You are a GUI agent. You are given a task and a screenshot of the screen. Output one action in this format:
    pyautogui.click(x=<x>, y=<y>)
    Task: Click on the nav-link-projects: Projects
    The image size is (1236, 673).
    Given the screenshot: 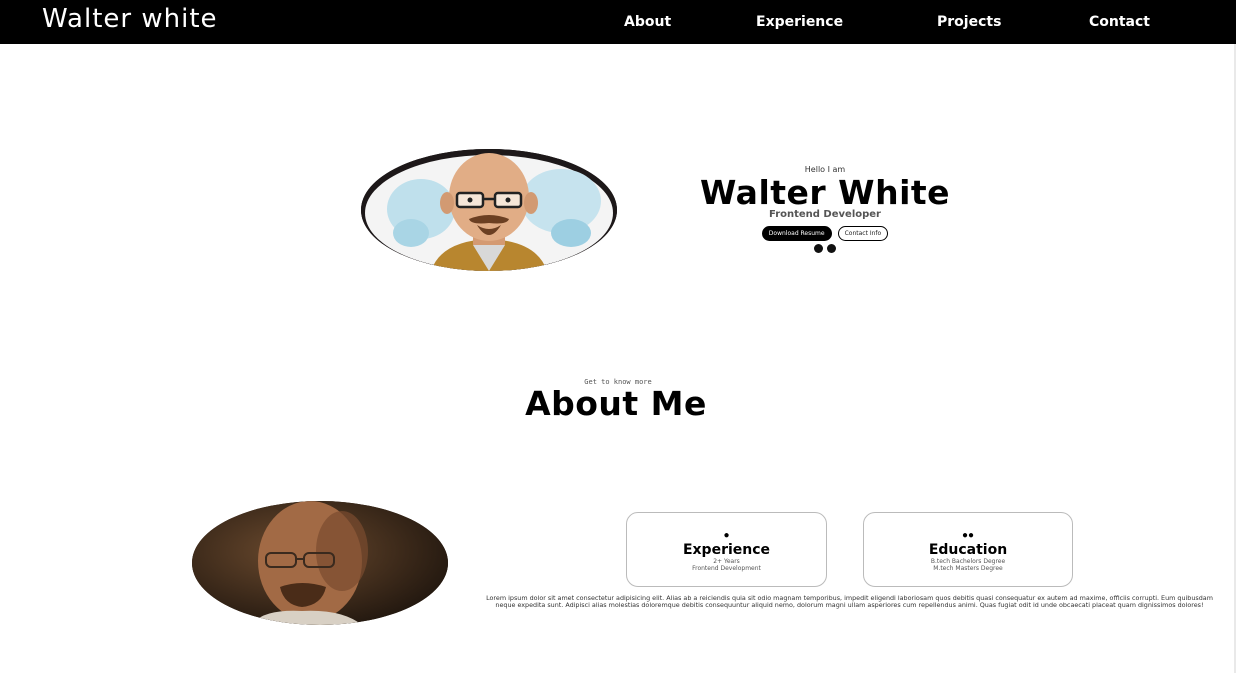 What is the action you would take?
    pyautogui.click(x=969, y=22)
    